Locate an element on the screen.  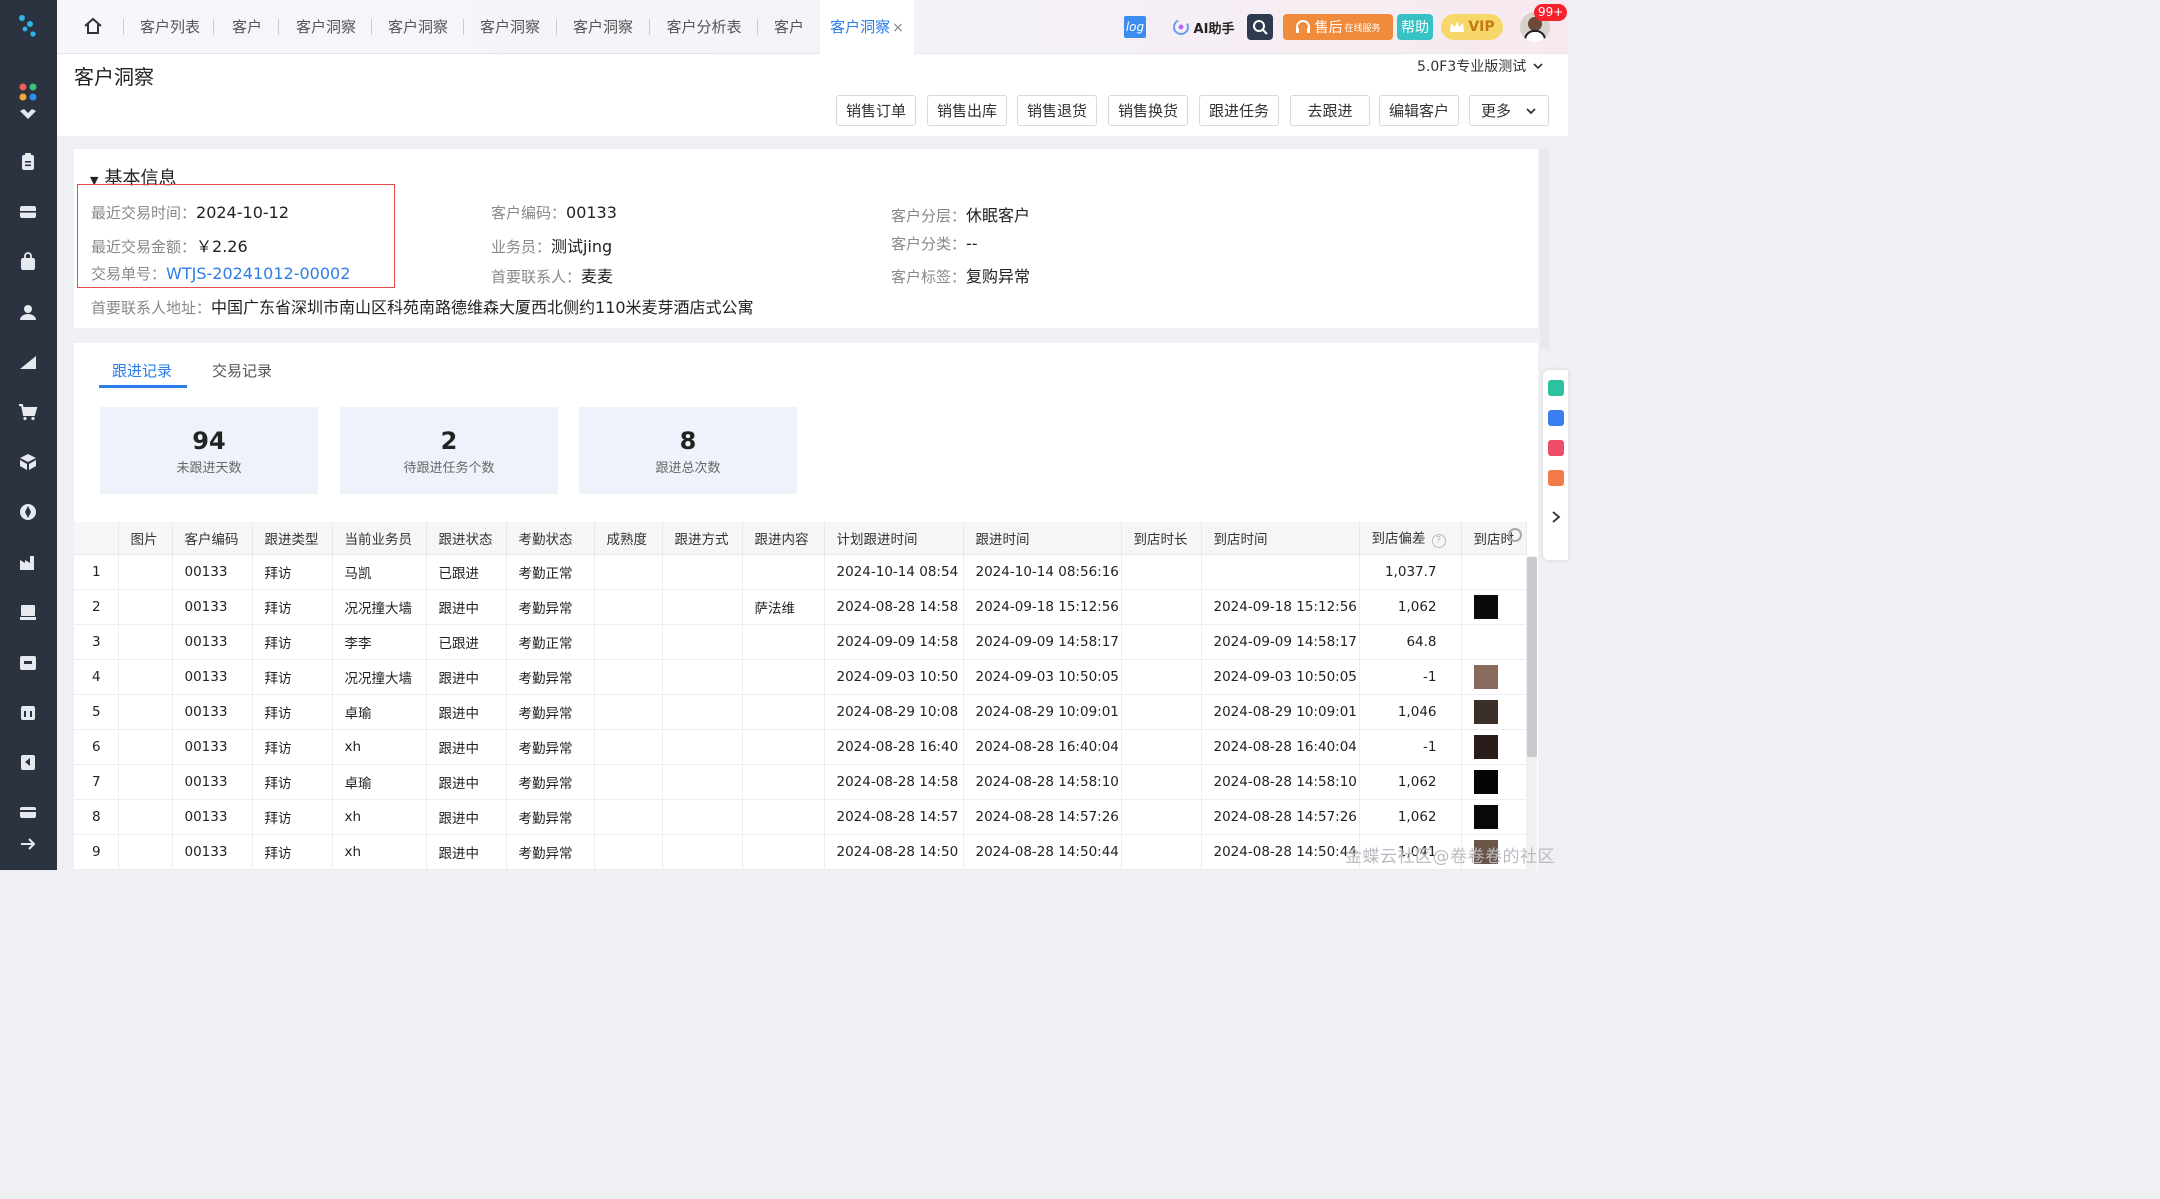
sales-return-button: 销售退货 is located at coordinates (1057, 110).